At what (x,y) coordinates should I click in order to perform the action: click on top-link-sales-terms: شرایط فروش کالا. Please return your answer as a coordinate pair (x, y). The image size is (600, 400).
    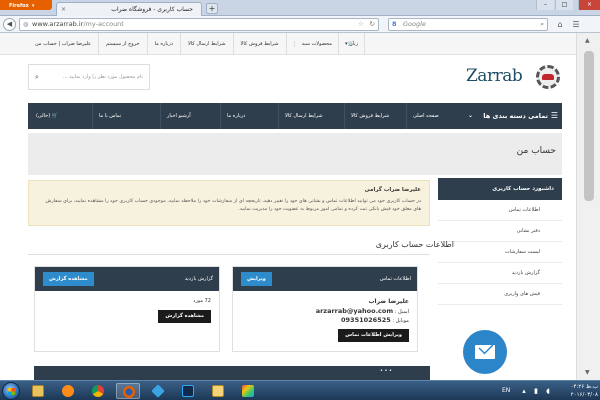
    Looking at the image, I should click on (259, 44).